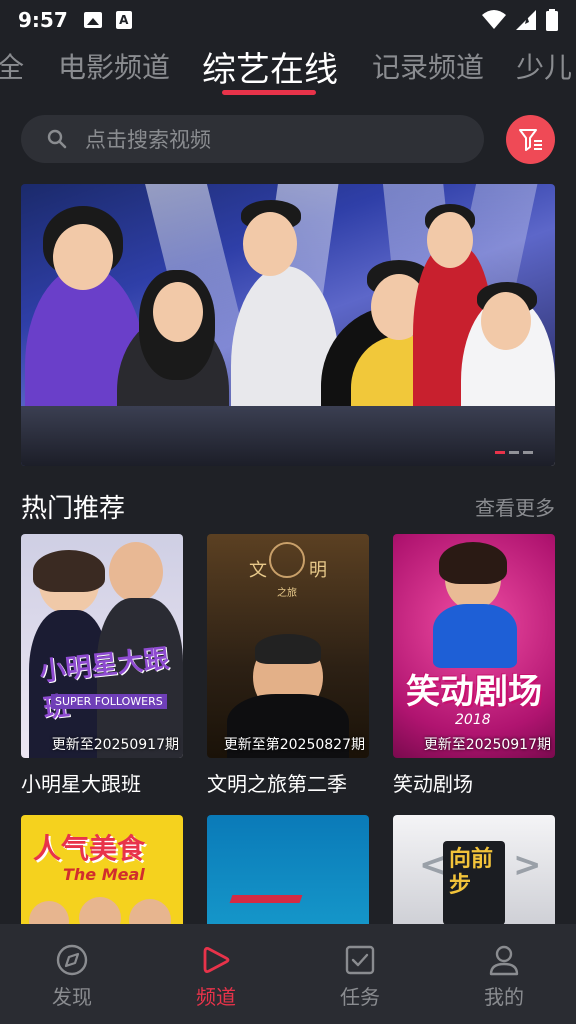  What do you see at coordinates (494, 19) in the screenshot?
I see `wifi-icon` at bounding box center [494, 19].